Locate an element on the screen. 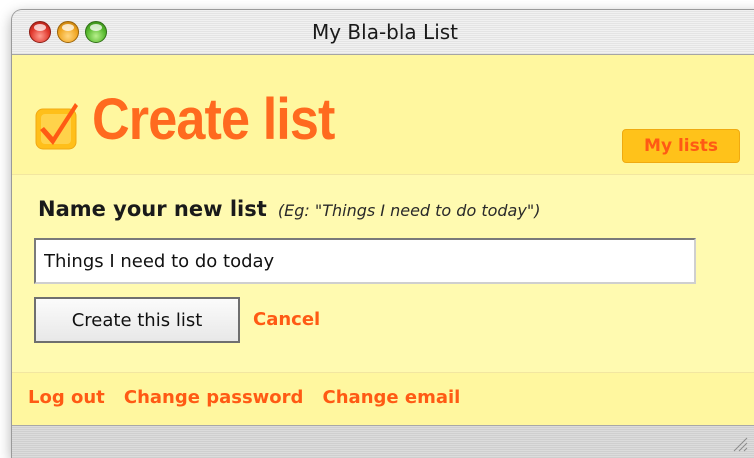  window-title: My Bla-bla List is located at coordinates (385, 32).